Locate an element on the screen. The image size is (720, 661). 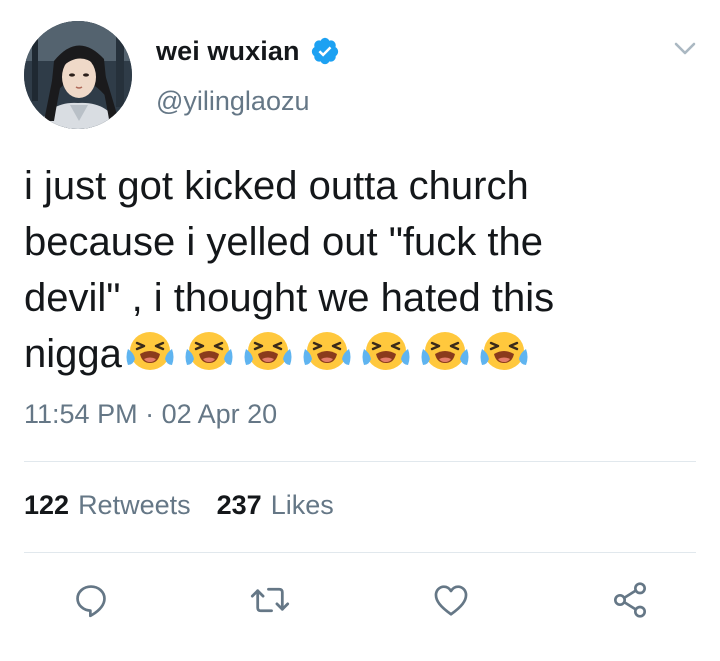
verified-badge-icon is located at coordinates (325, 51).